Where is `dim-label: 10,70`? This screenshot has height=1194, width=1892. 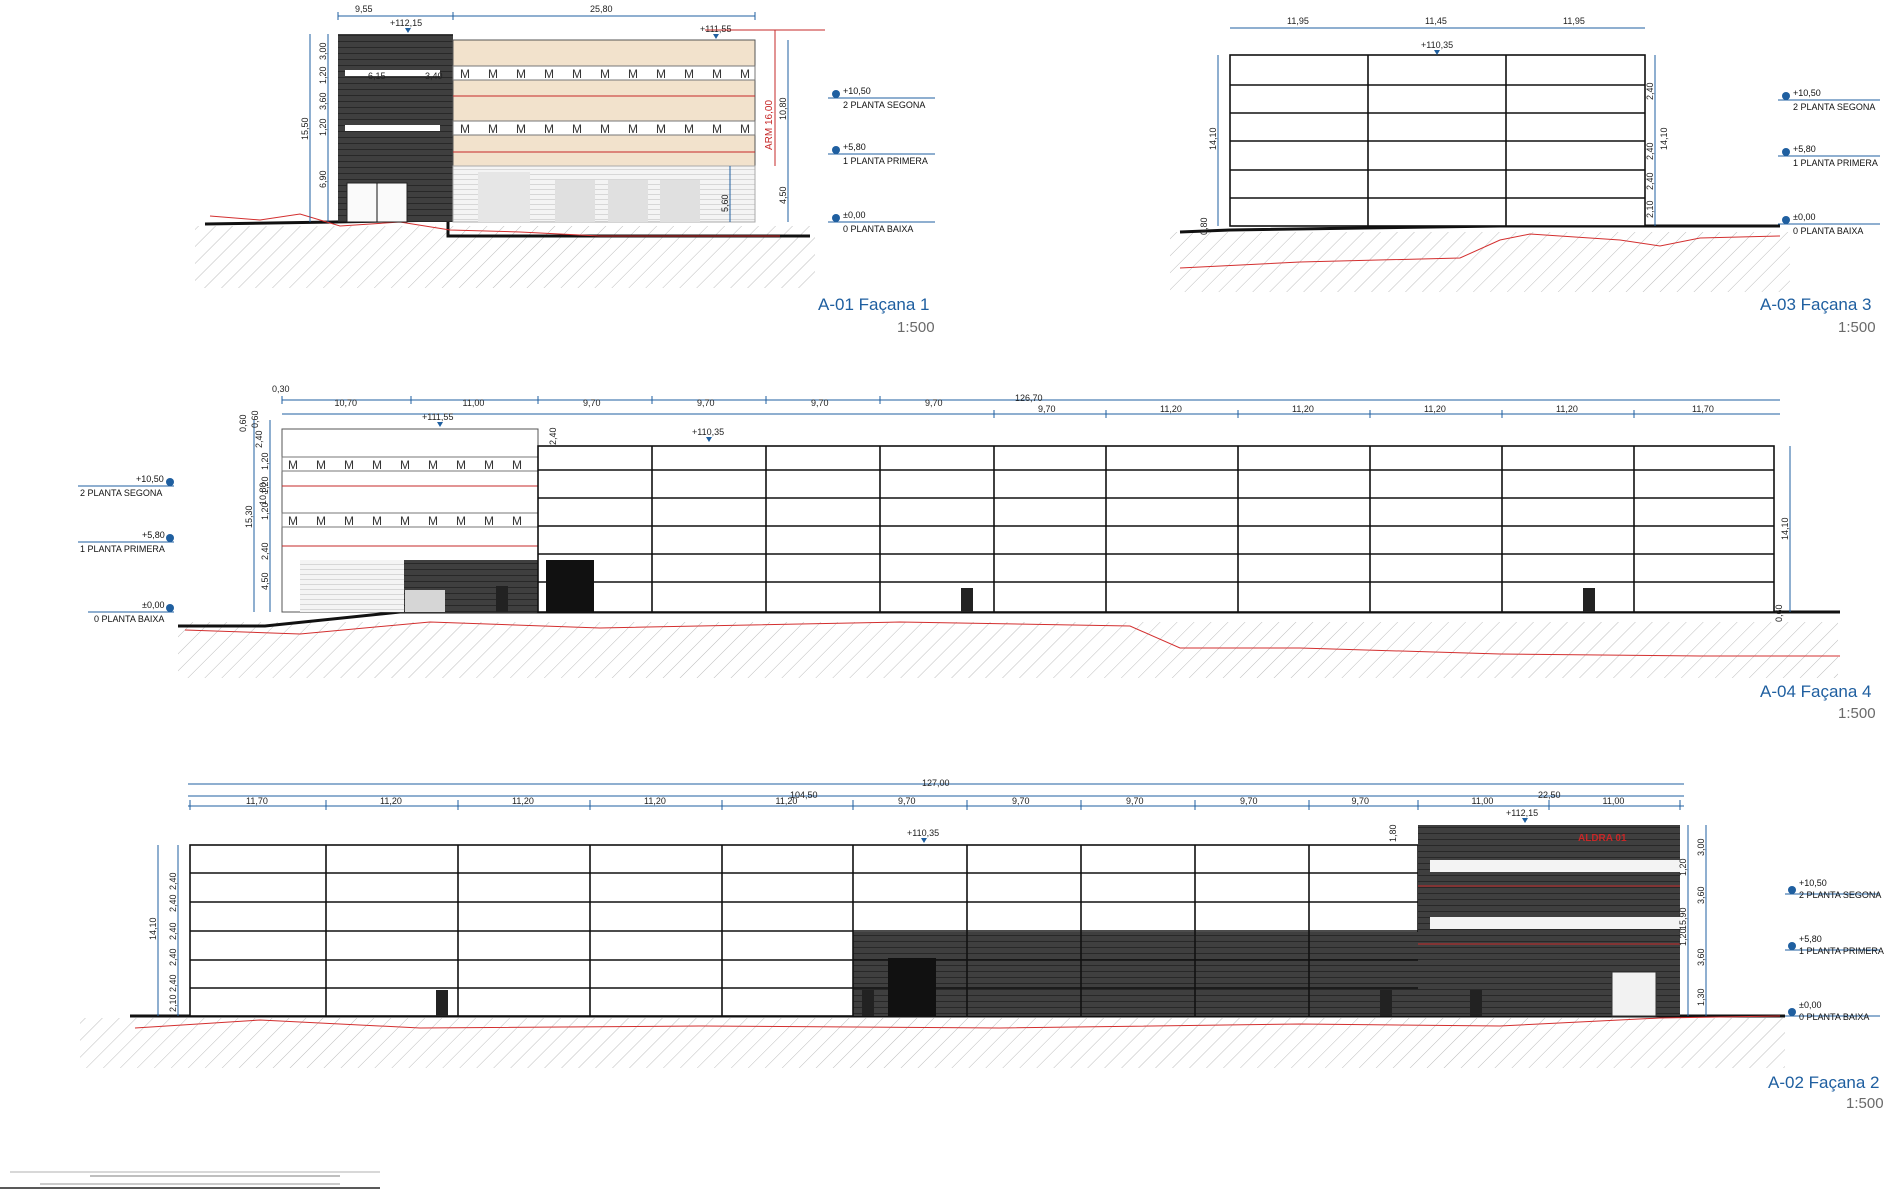 dim-label: 10,70 is located at coordinates (346, 403).